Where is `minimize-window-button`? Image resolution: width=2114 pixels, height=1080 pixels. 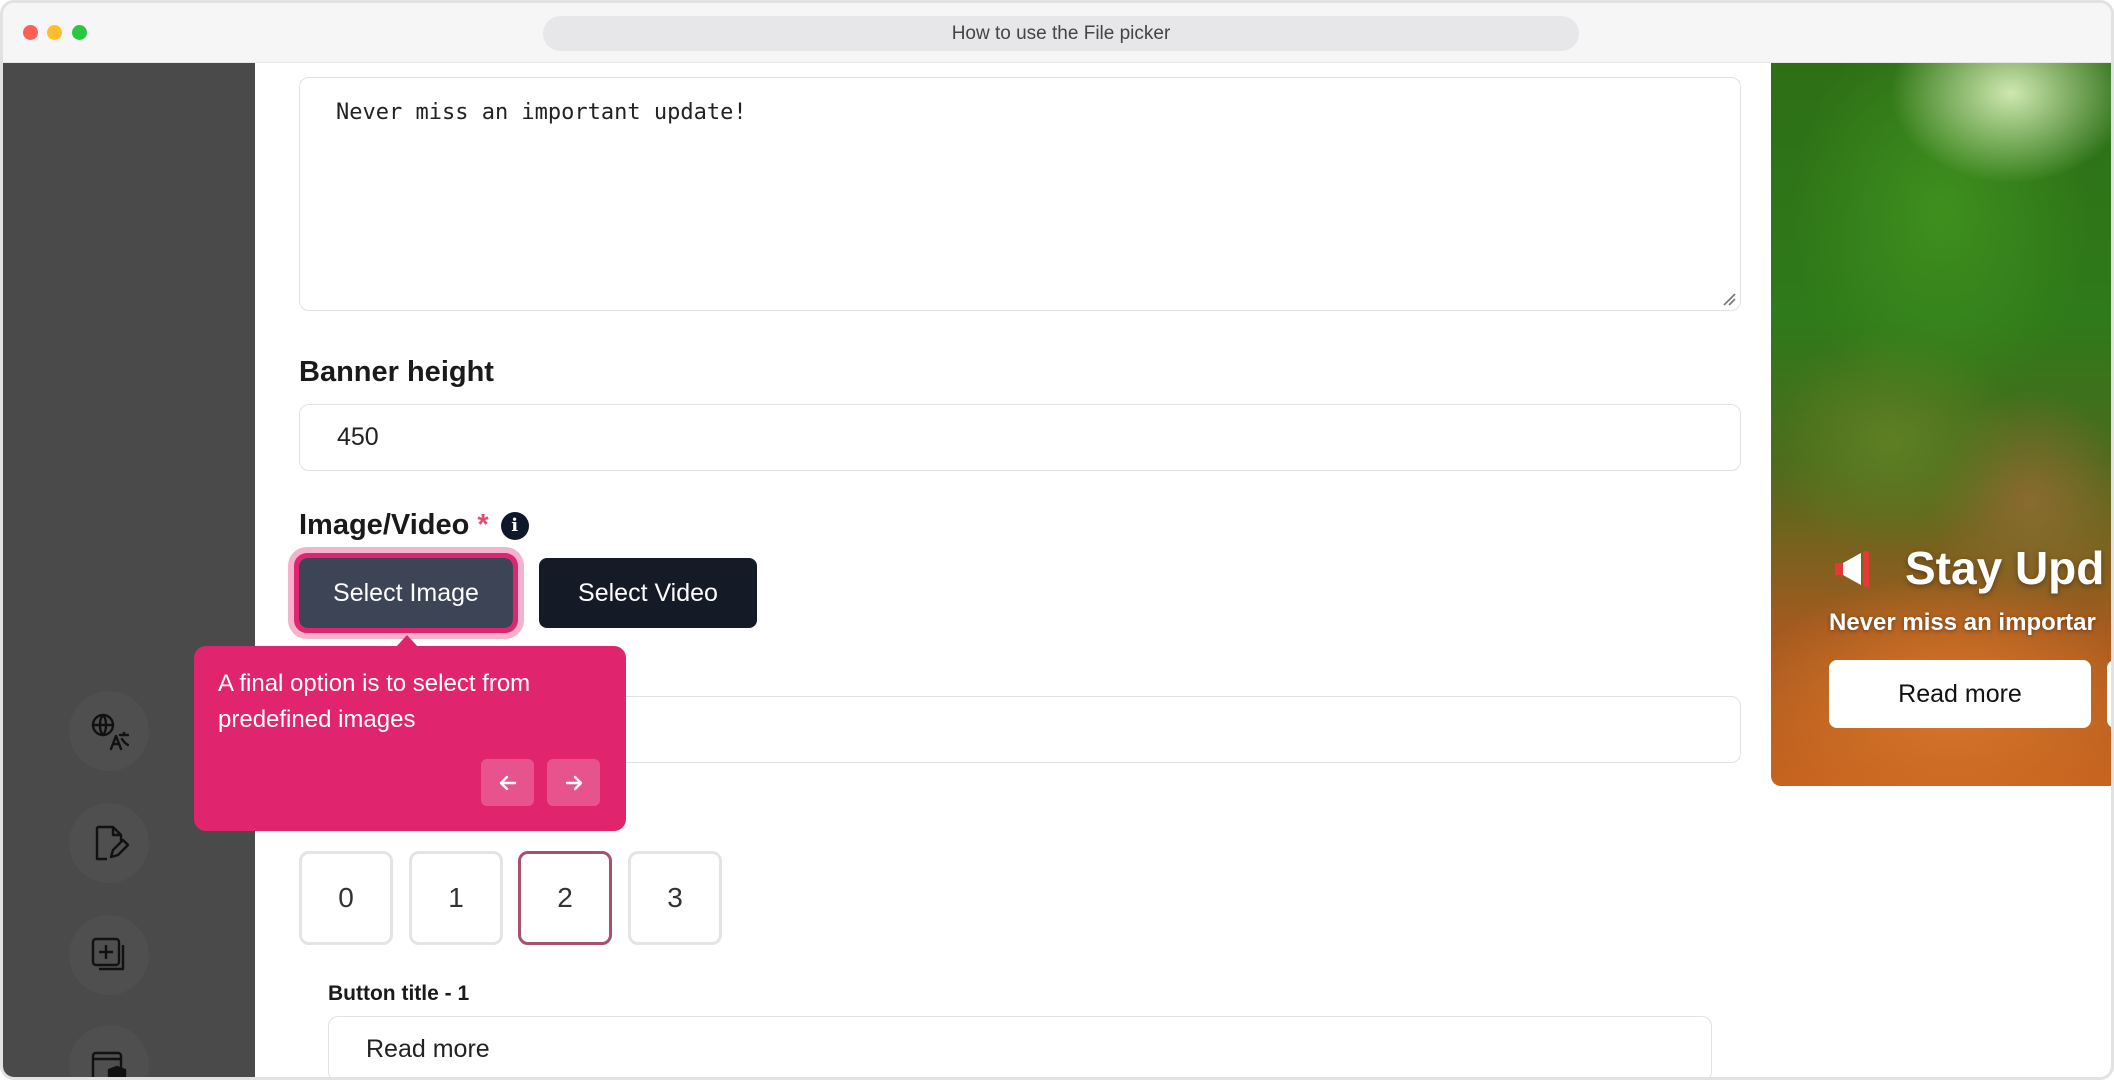 minimize-window-button is located at coordinates (54, 32).